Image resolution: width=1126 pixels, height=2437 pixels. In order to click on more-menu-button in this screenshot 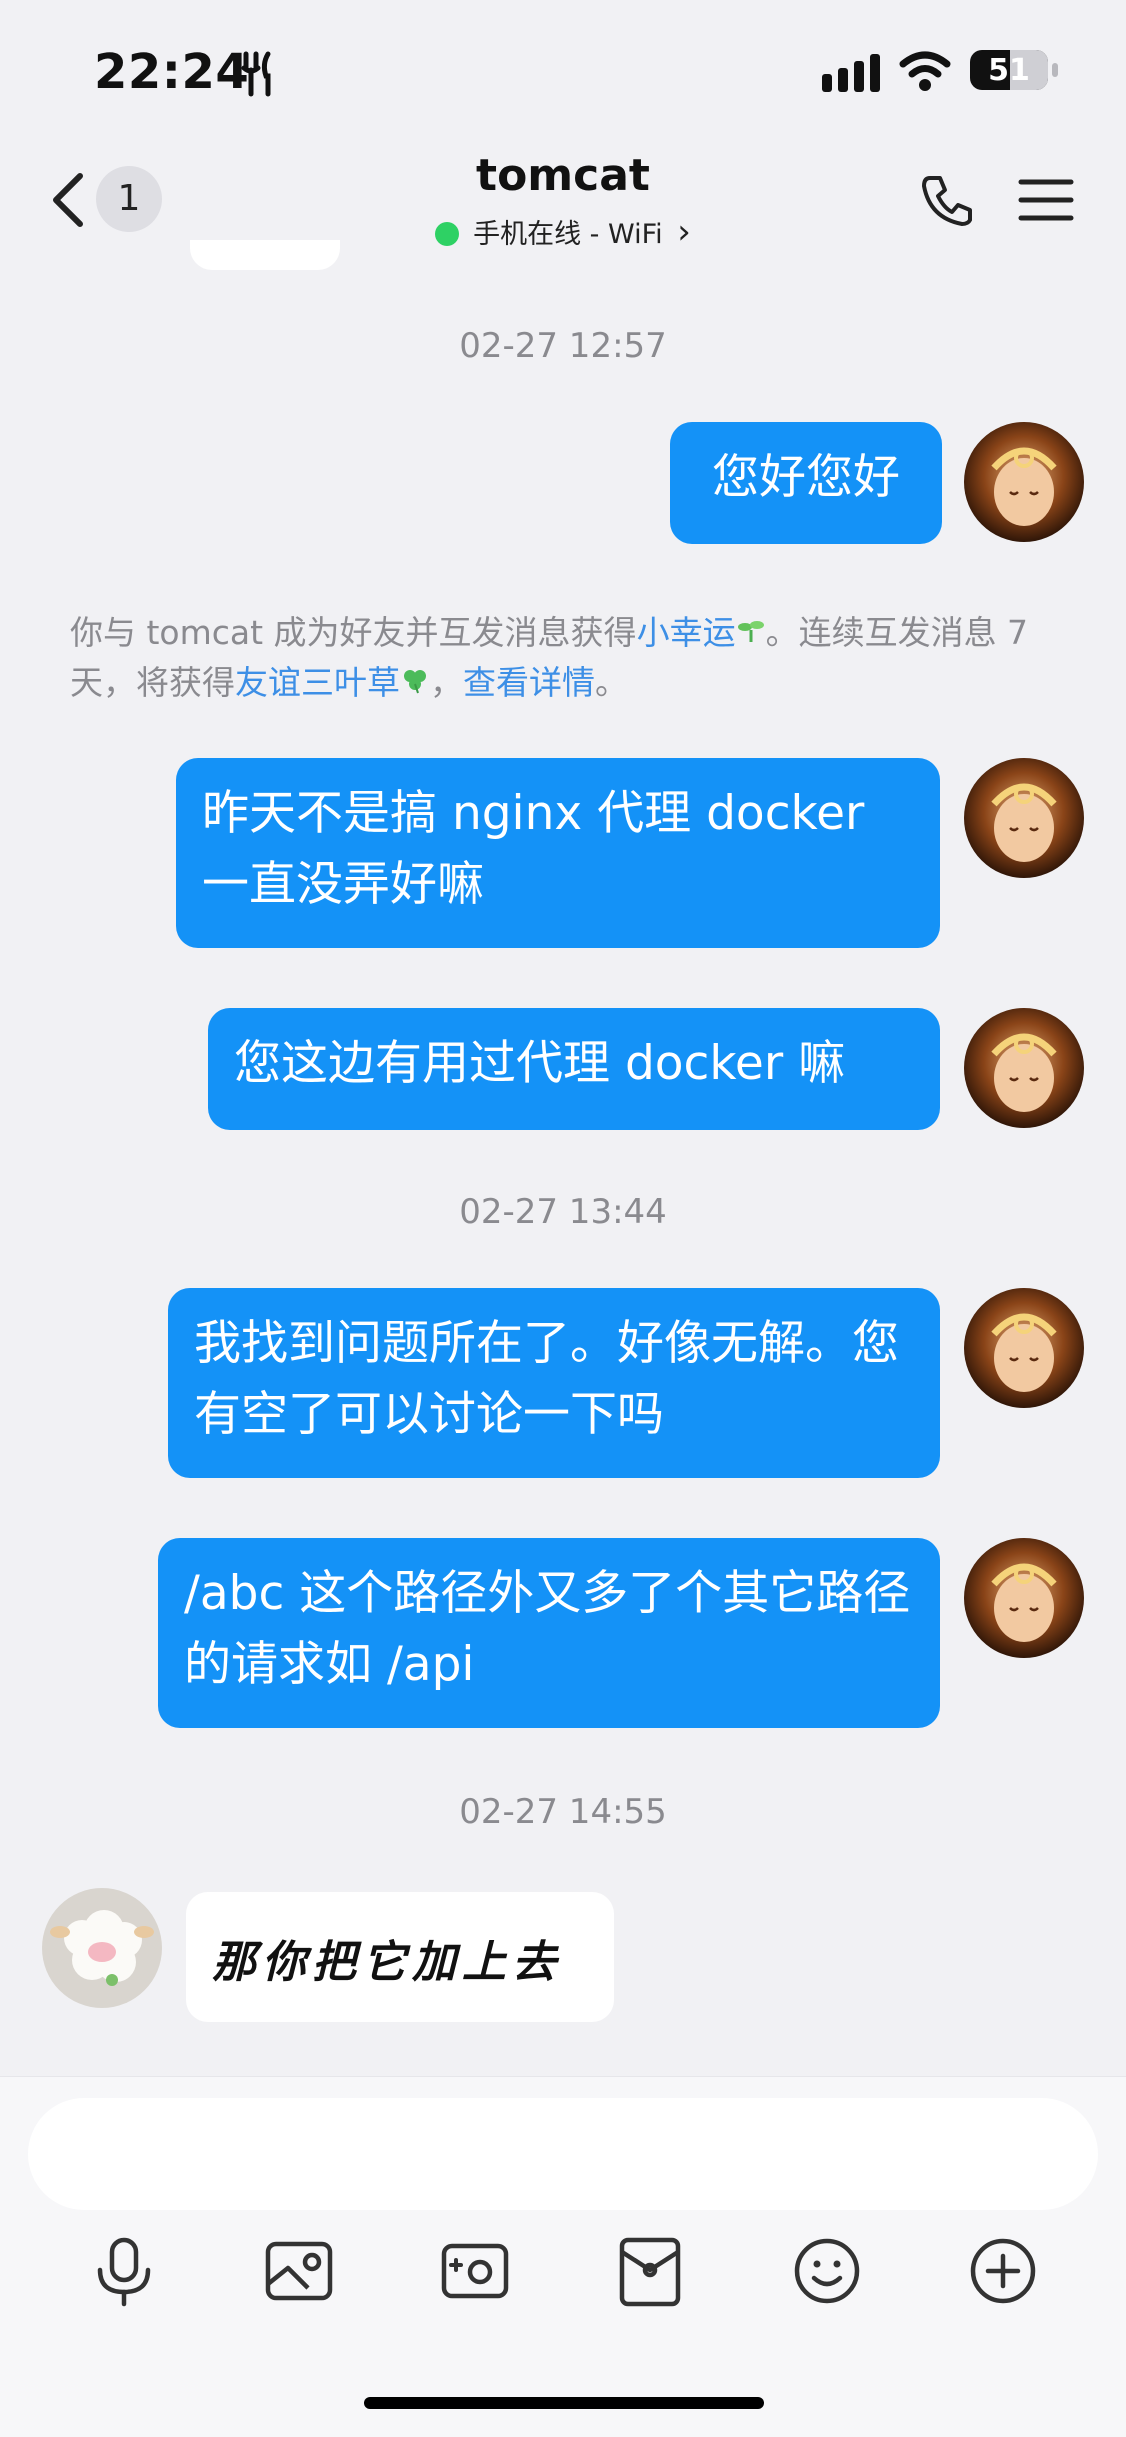, I will do `click(1046, 202)`.